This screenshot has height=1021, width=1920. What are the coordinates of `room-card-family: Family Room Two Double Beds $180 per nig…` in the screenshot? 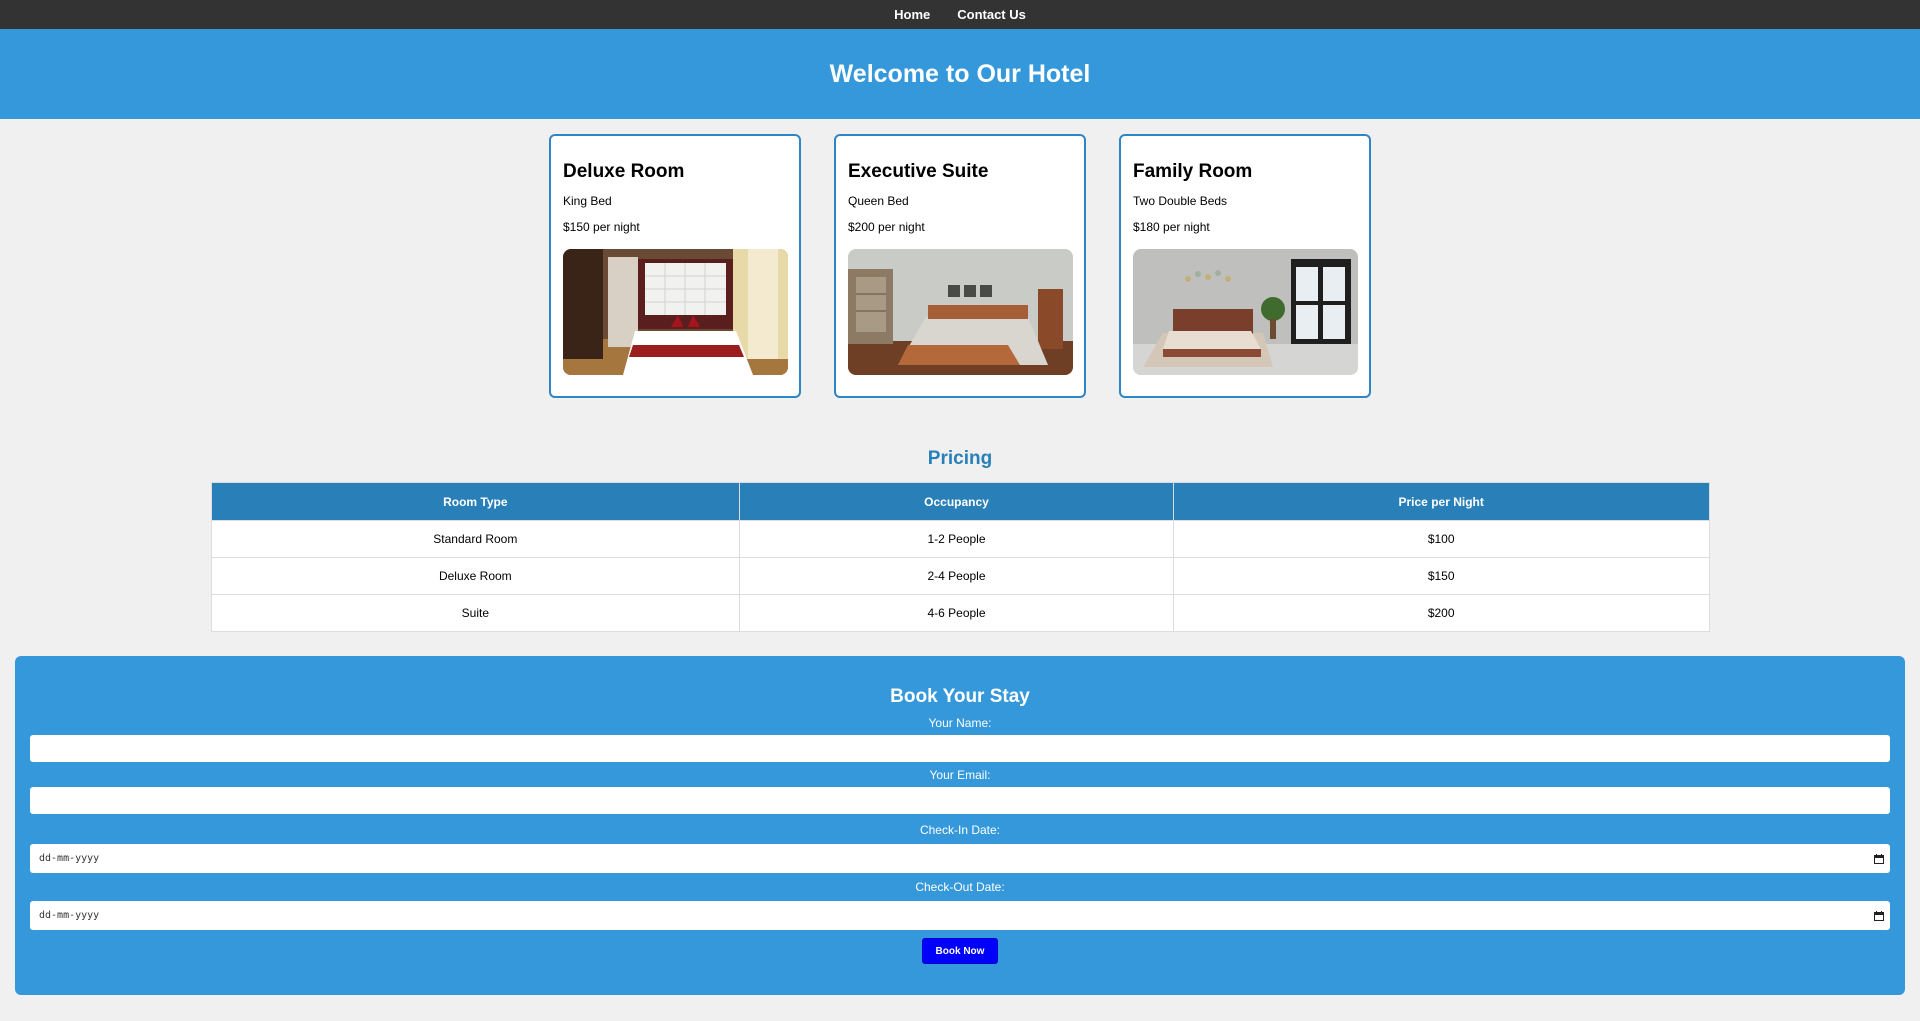 It's located at (1245, 266).